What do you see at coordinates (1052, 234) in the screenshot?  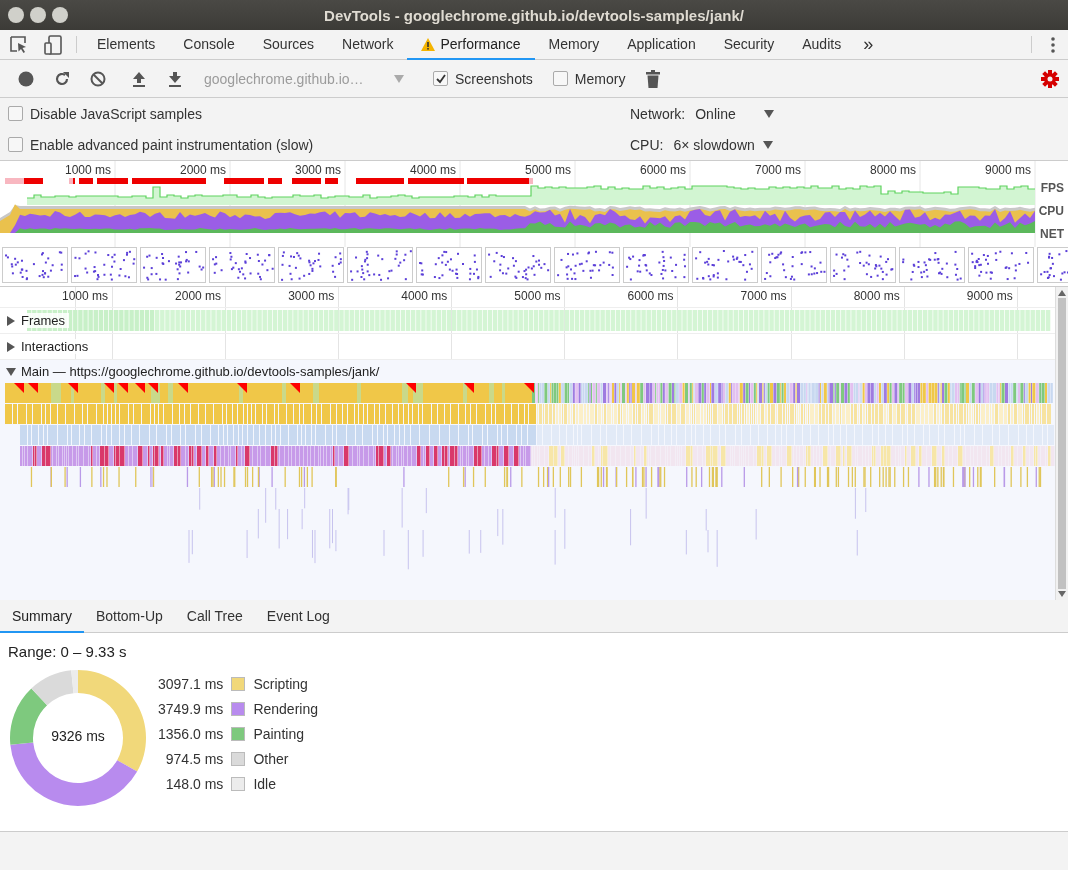 I see `lane-label: NET` at bounding box center [1052, 234].